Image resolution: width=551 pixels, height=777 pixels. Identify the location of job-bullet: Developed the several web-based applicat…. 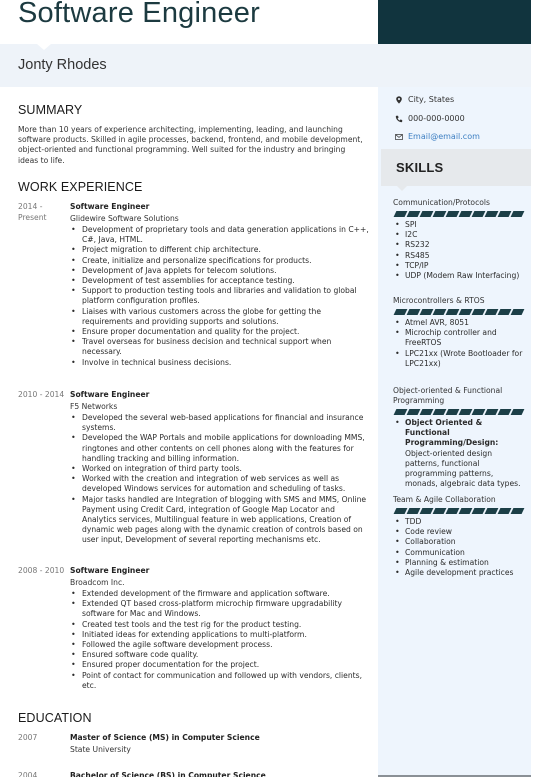
(220, 423).